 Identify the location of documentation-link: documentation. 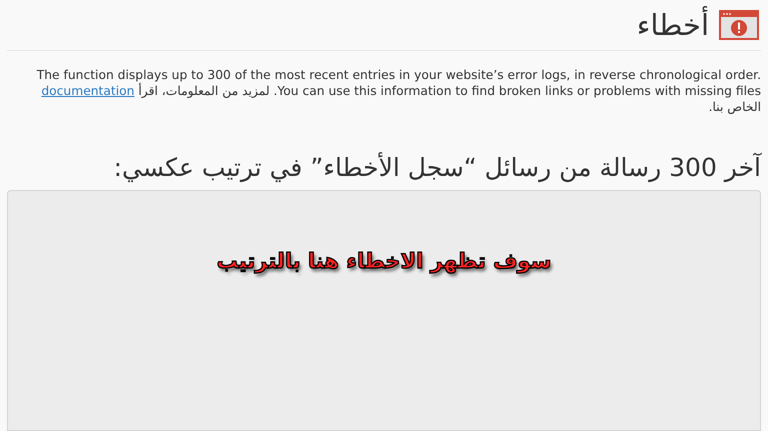
(87, 91).